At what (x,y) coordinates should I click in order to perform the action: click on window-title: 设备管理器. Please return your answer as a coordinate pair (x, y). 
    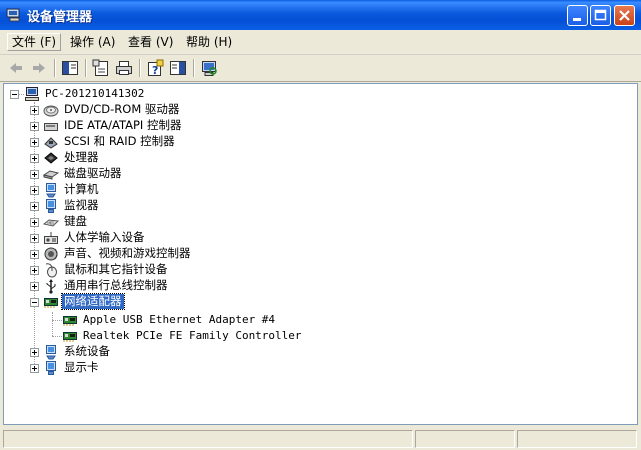
    Looking at the image, I should click on (60, 17).